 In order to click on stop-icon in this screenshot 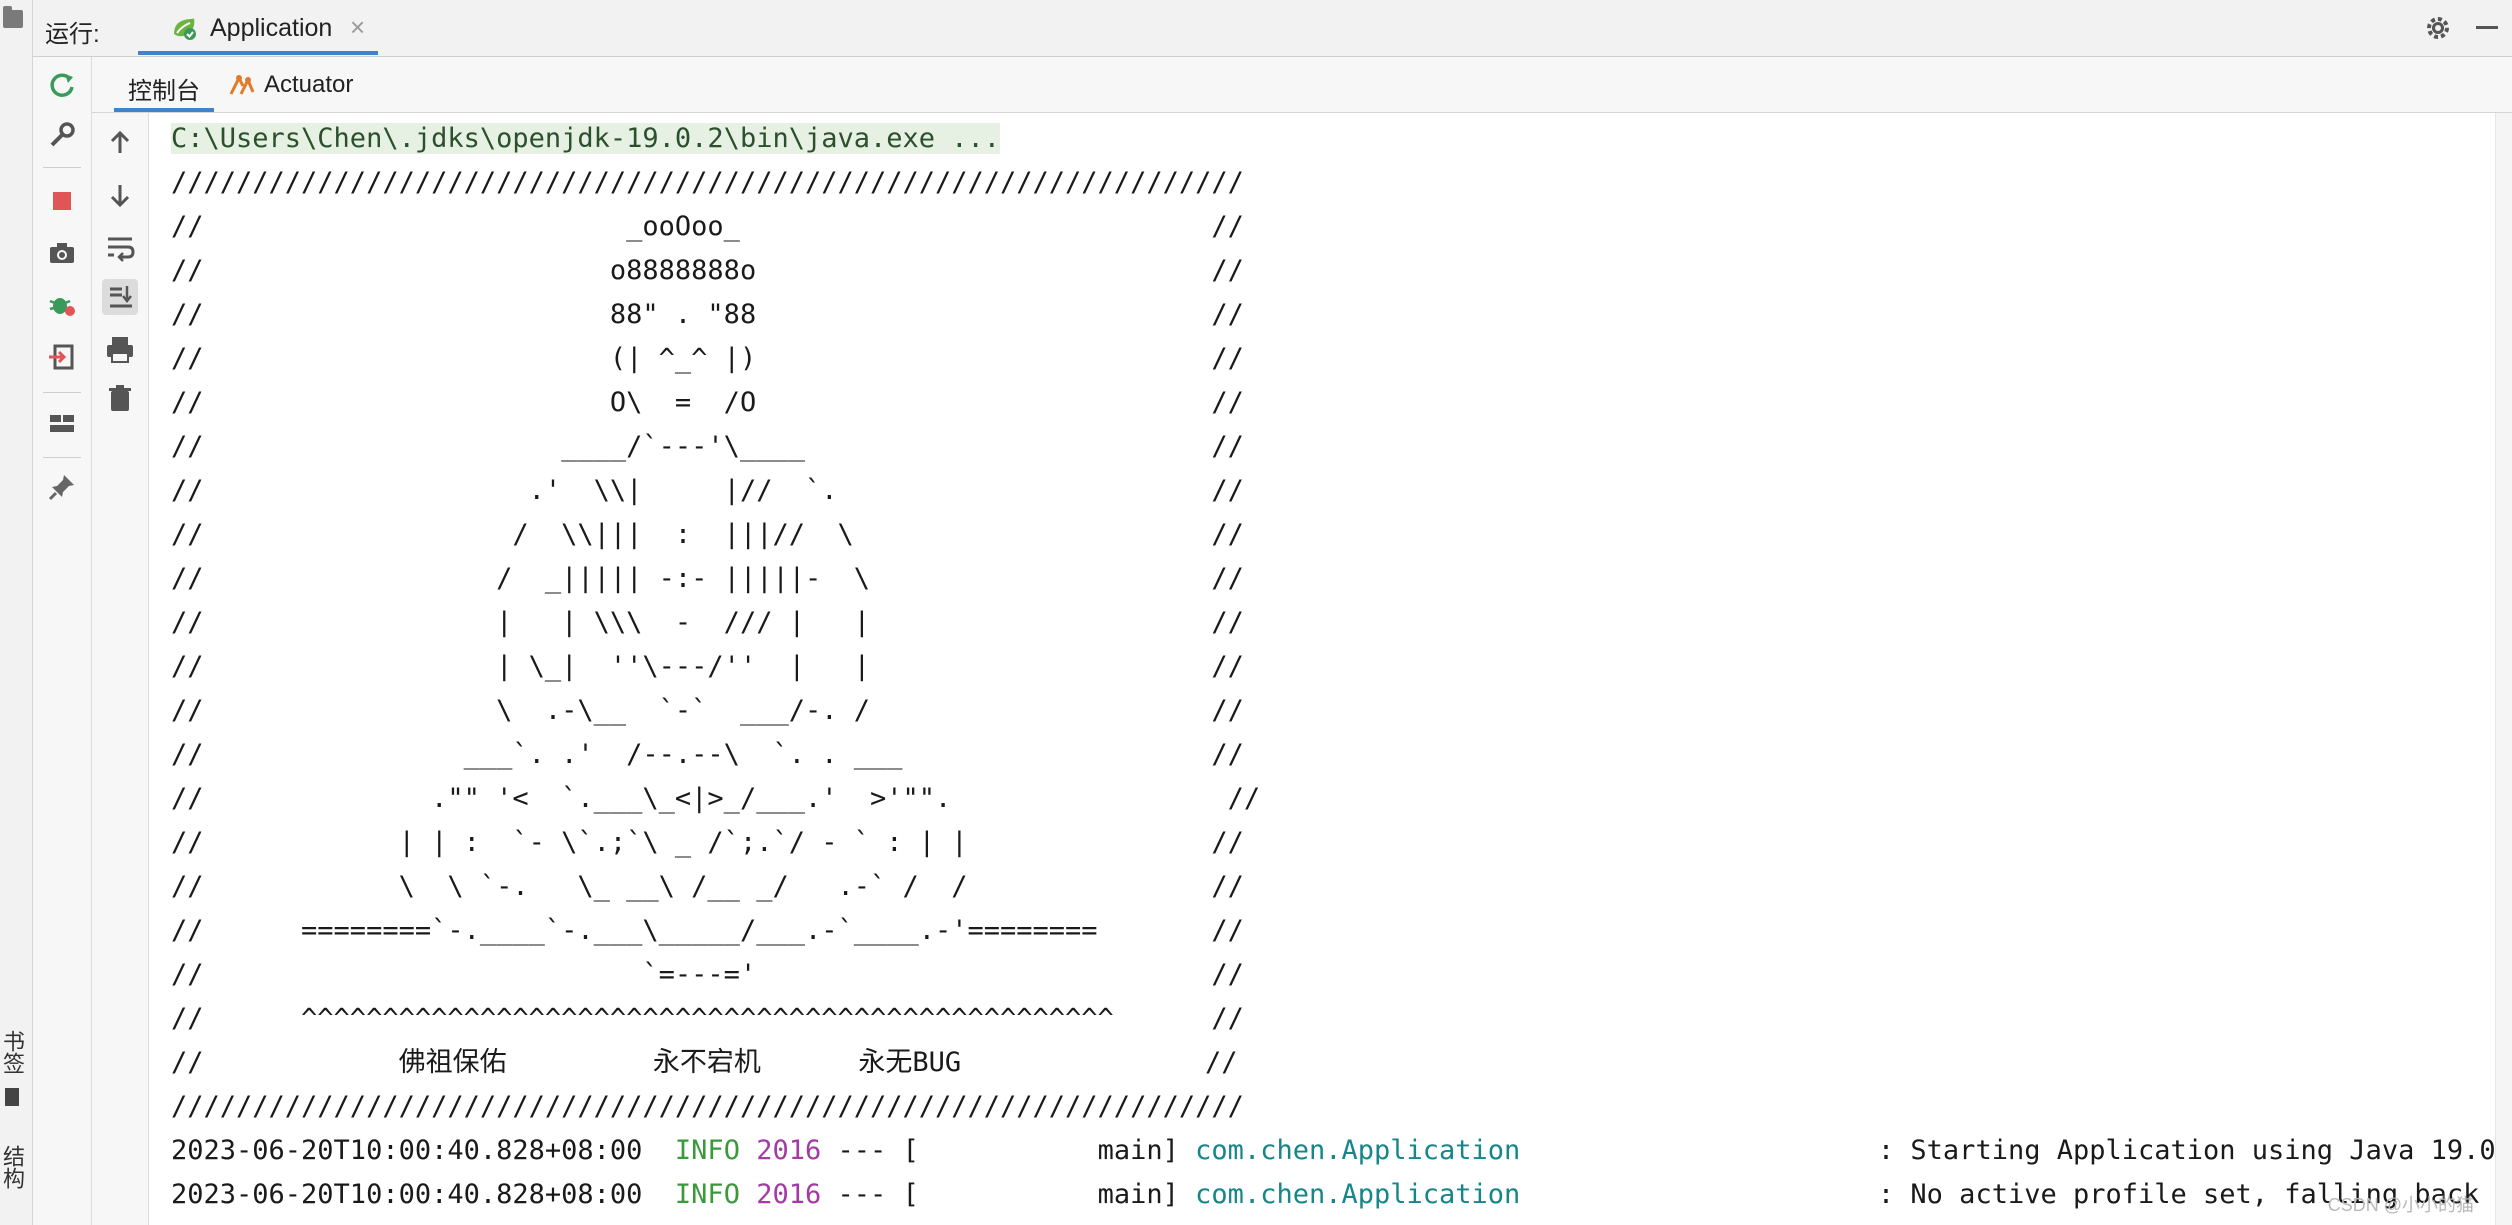, I will do `click(62, 201)`.